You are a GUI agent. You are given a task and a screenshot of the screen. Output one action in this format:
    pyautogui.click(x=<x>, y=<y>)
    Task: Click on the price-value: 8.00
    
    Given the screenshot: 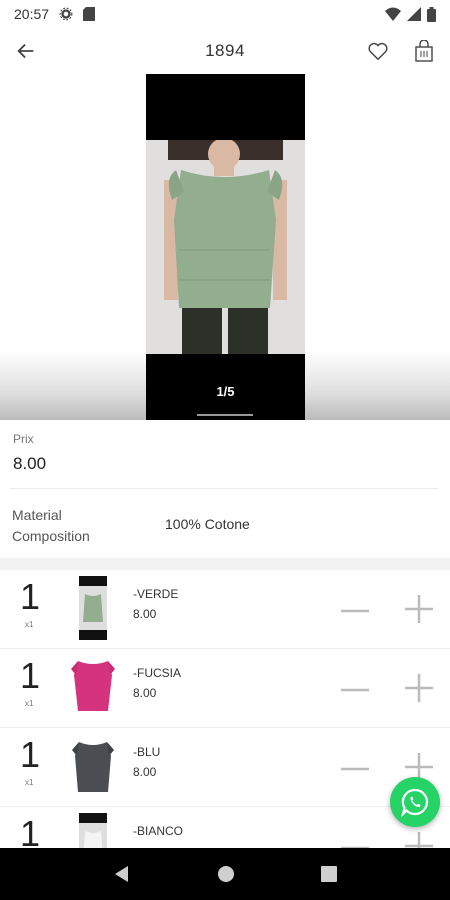 What is the action you would take?
    pyautogui.click(x=30, y=463)
    